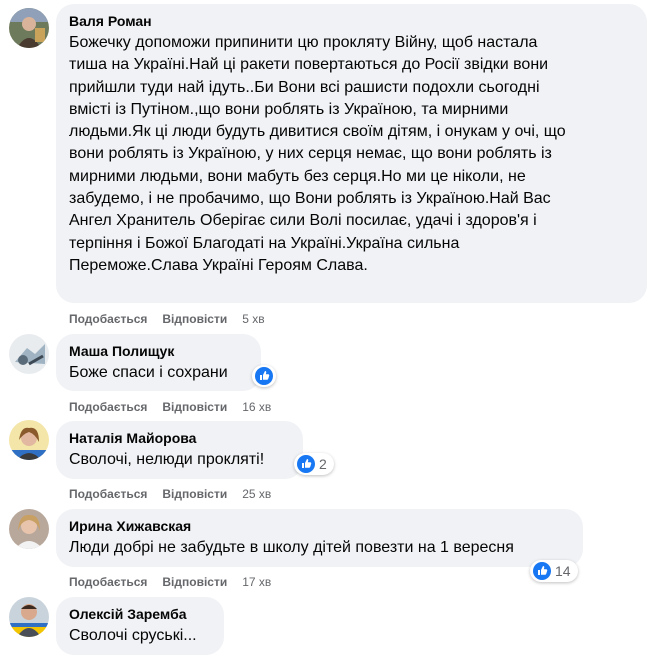  I want to click on comment-text: Сволочі, нелюди прокляті!, so click(167, 459).